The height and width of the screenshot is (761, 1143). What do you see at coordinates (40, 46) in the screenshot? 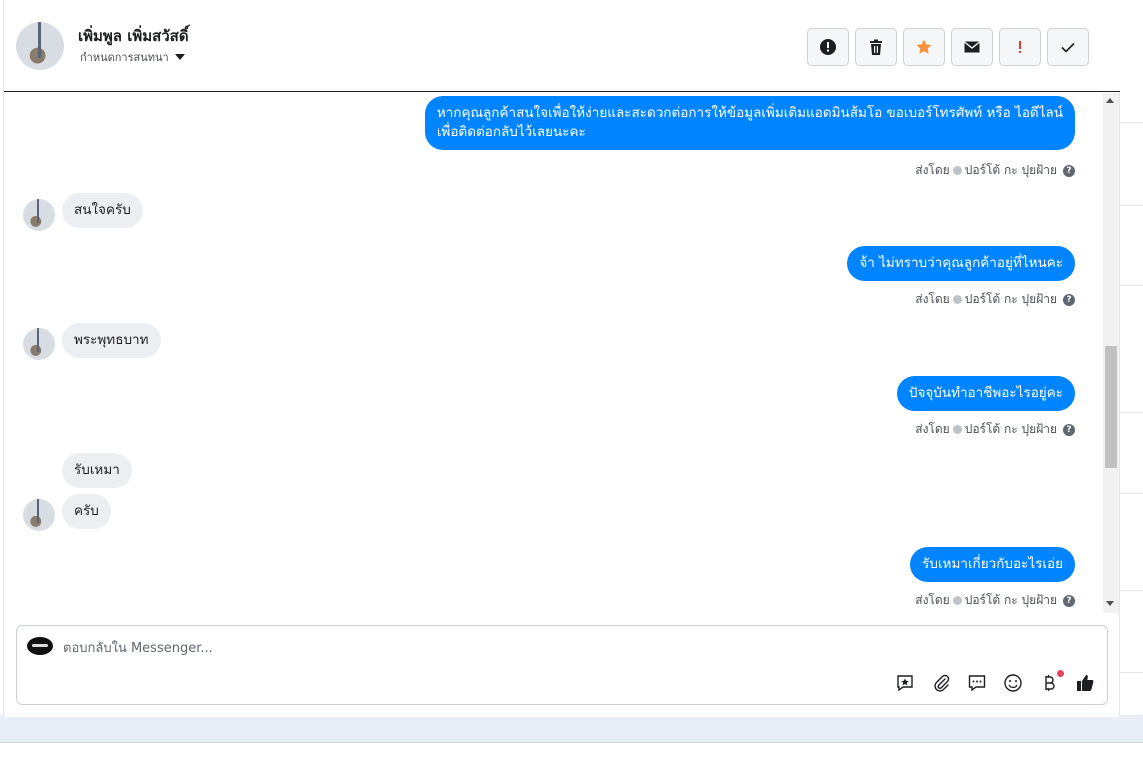
I see `contact-avatar` at bounding box center [40, 46].